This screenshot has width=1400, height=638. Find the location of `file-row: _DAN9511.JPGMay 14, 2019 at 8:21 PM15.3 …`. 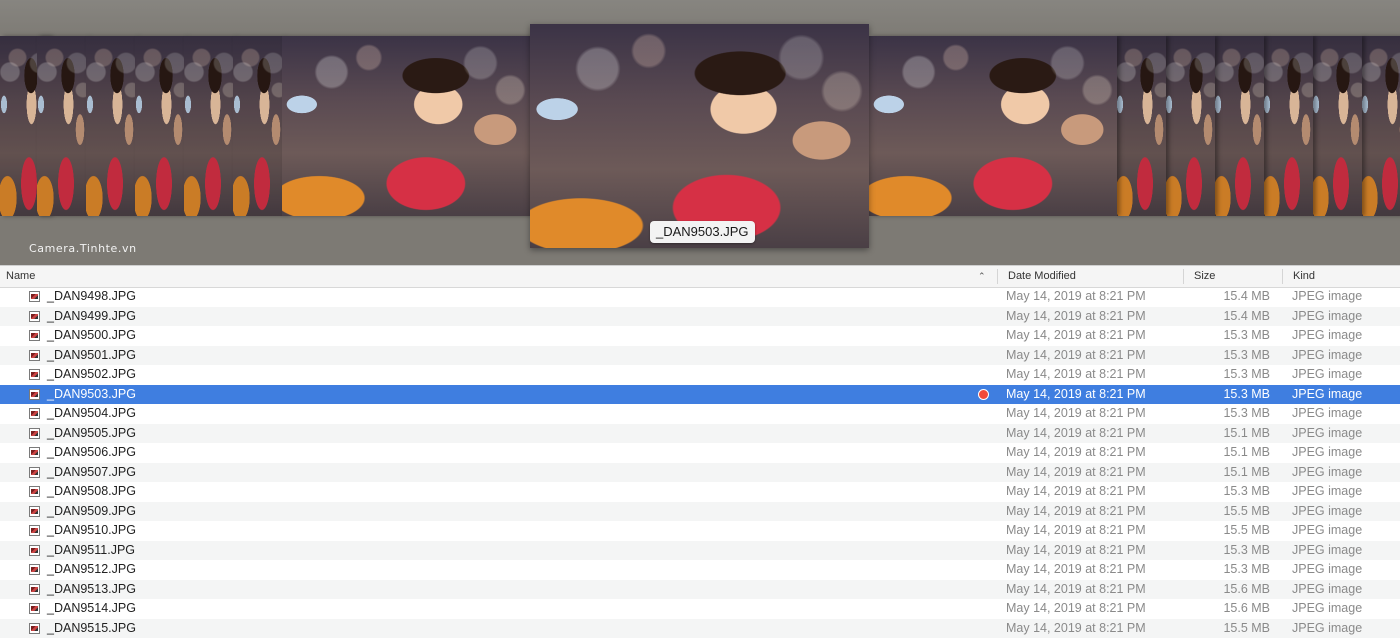

file-row: _DAN9511.JPGMay 14, 2019 at 8:21 PM15.3 … is located at coordinates (700, 551).